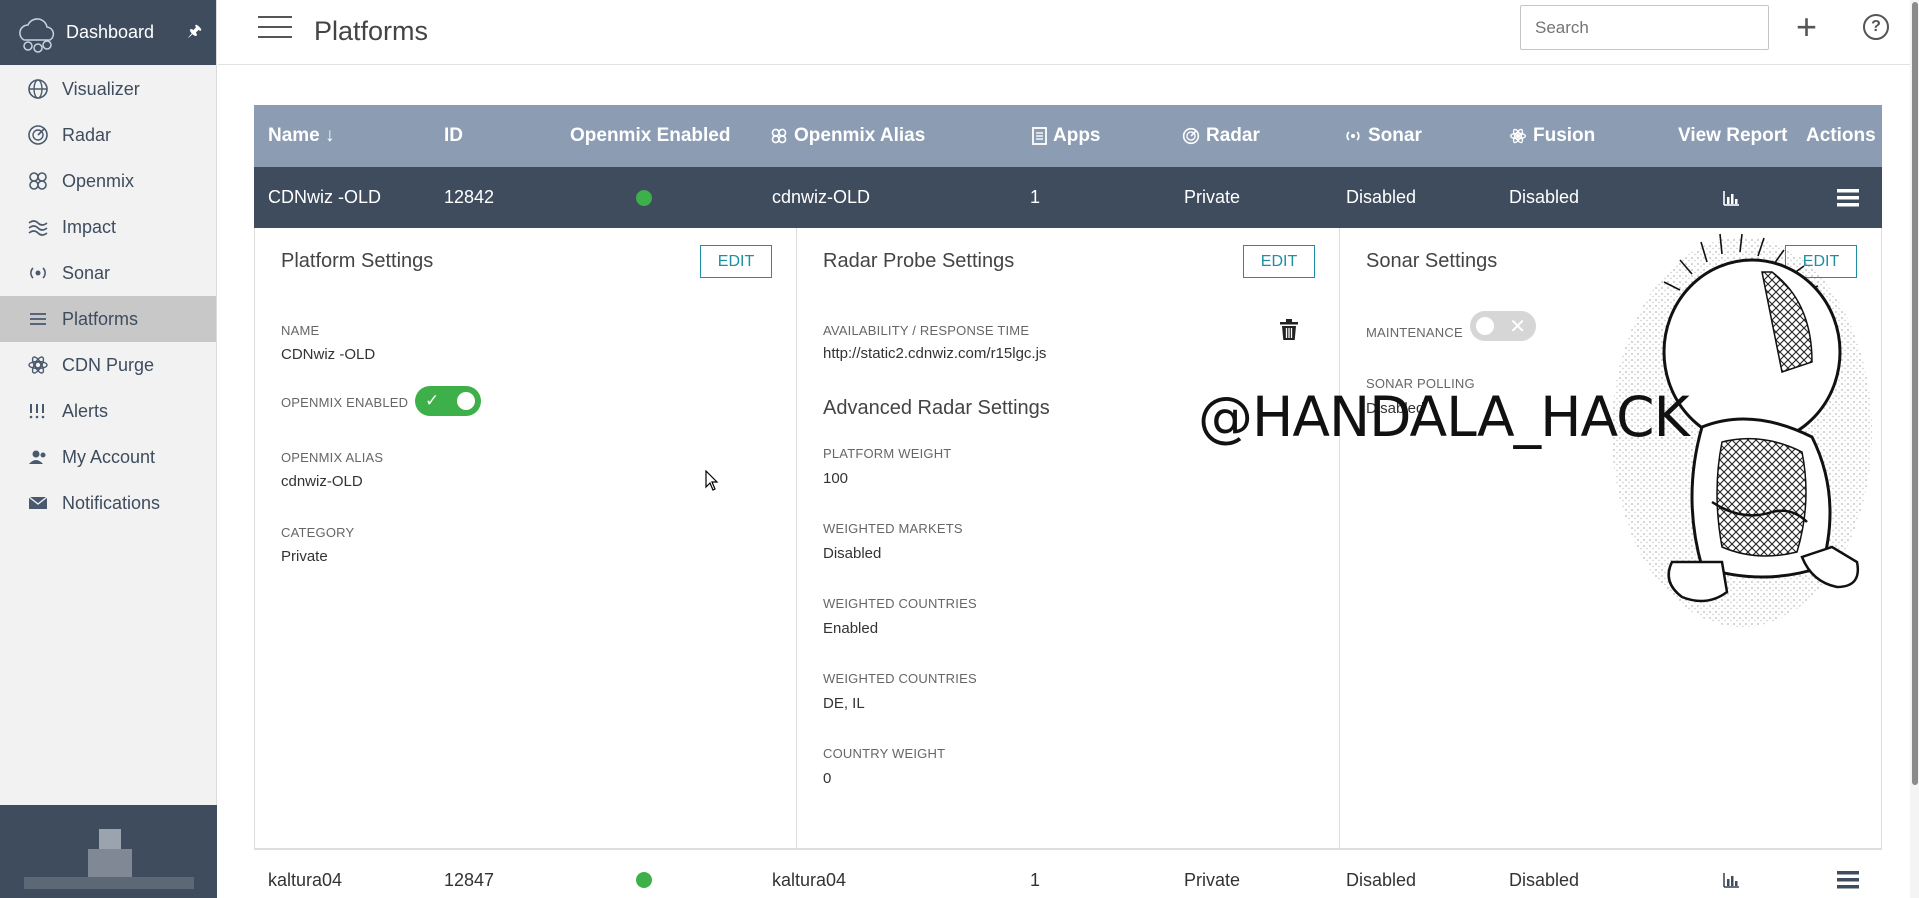 This screenshot has width=1919, height=898. I want to click on globe-icon, so click(38, 89).